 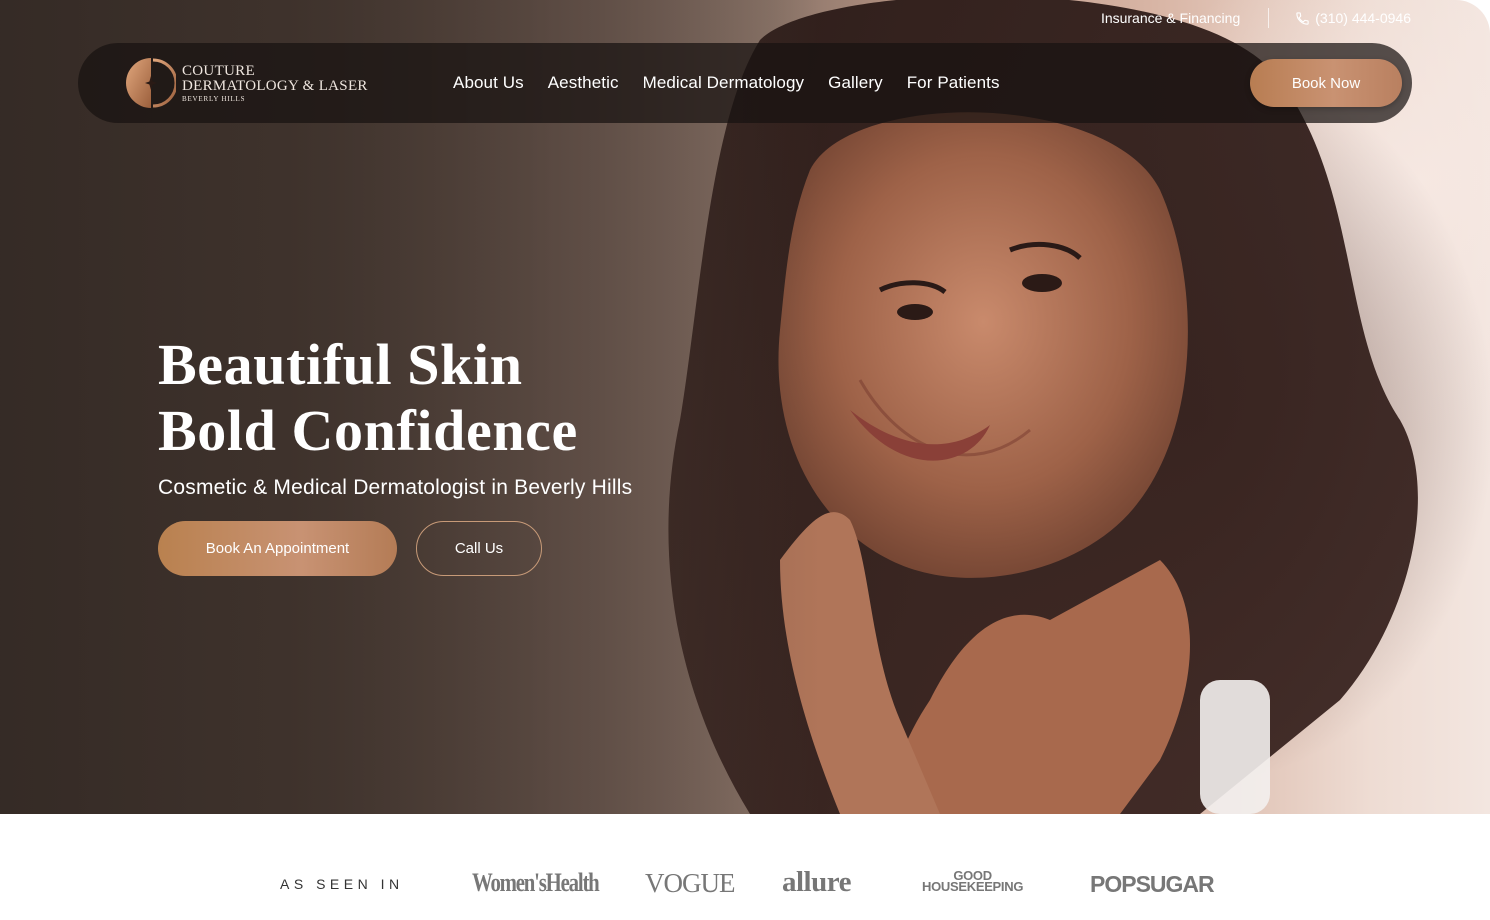 I want to click on insurance-financing-link: Insurance & Financing, so click(x=1170, y=18).